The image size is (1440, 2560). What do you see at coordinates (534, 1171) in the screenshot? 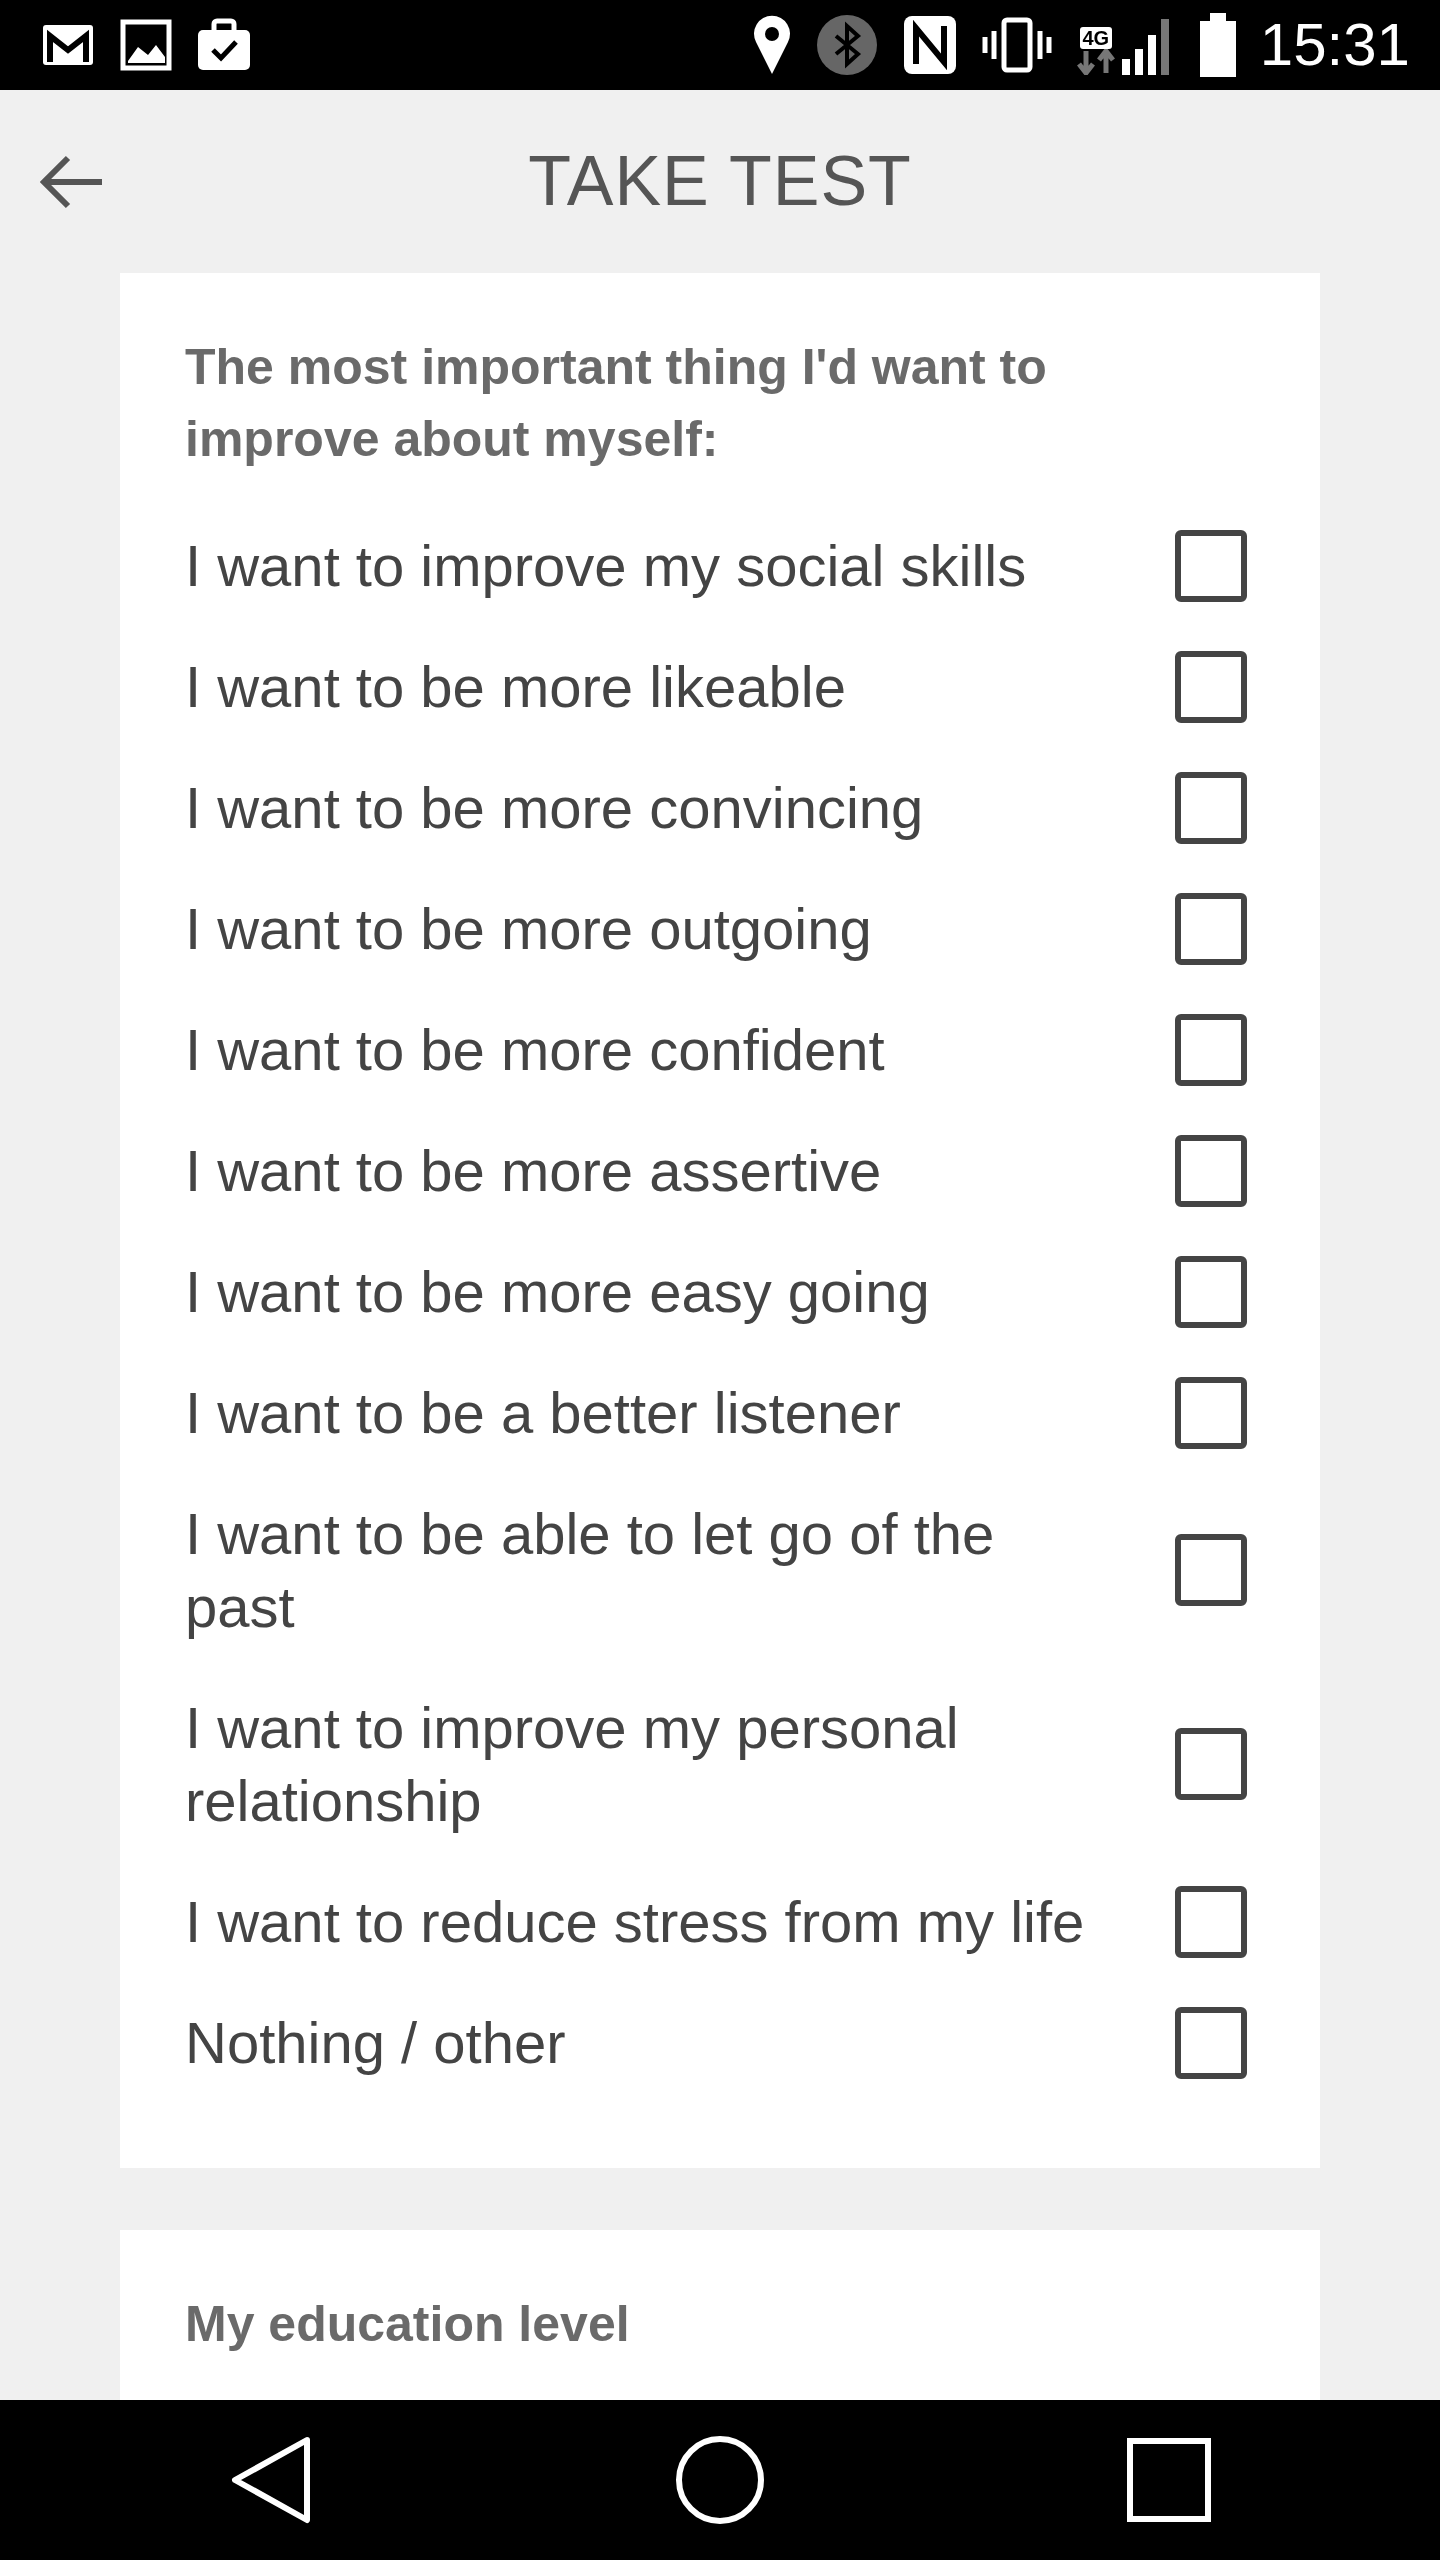
I see `option-label: I want to be more assertive` at bounding box center [534, 1171].